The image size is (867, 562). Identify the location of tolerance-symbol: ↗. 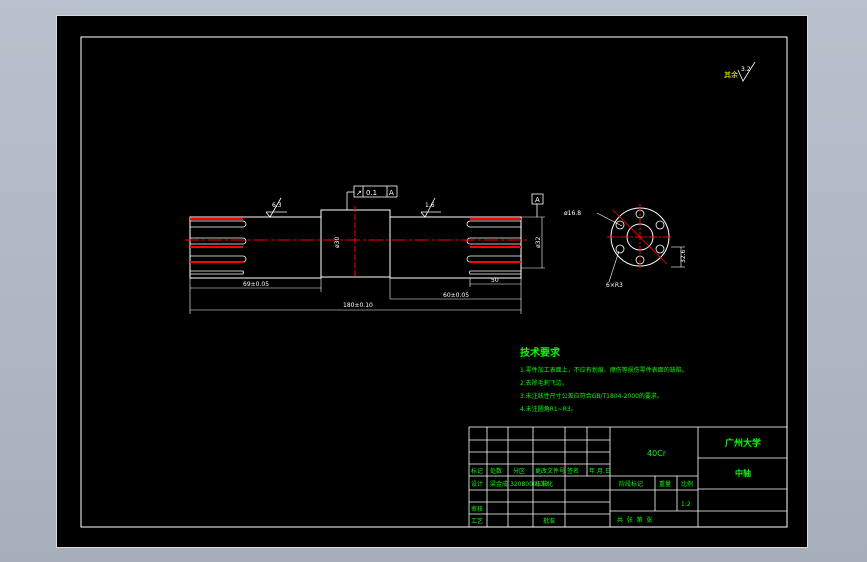
(359, 193).